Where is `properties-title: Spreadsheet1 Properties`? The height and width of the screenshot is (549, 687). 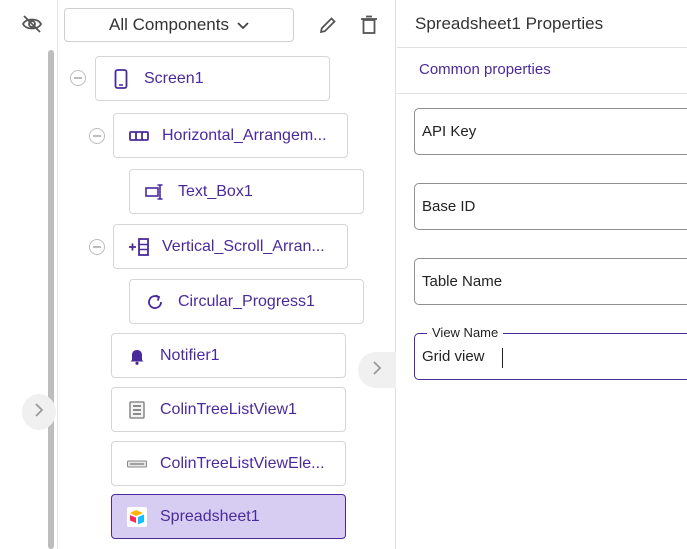 properties-title: Spreadsheet1 Properties is located at coordinates (509, 23).